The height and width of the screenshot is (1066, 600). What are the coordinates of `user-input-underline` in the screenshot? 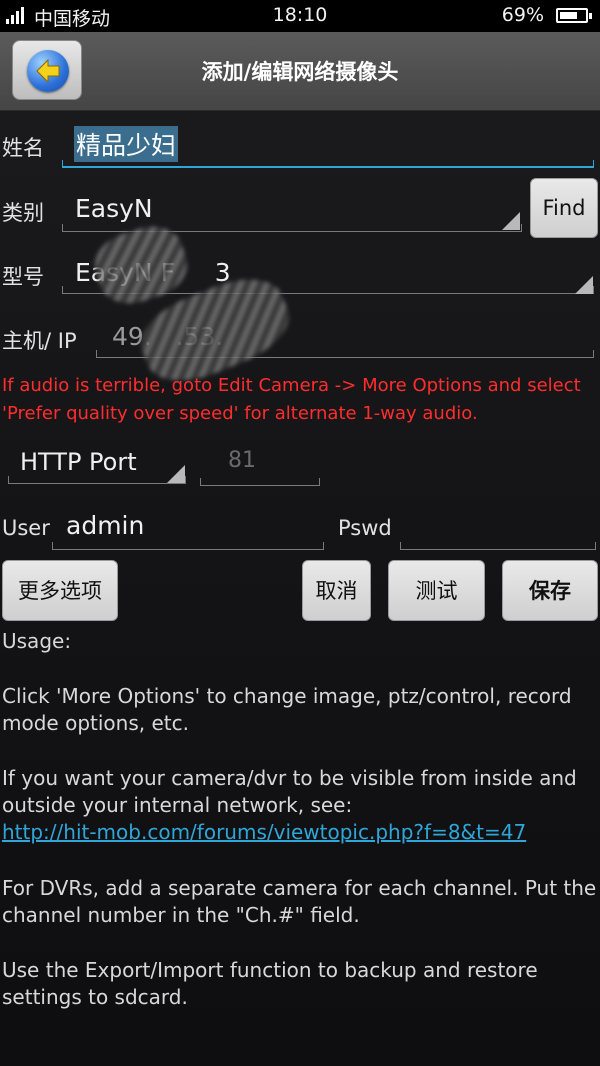 It's located at (188, 546).